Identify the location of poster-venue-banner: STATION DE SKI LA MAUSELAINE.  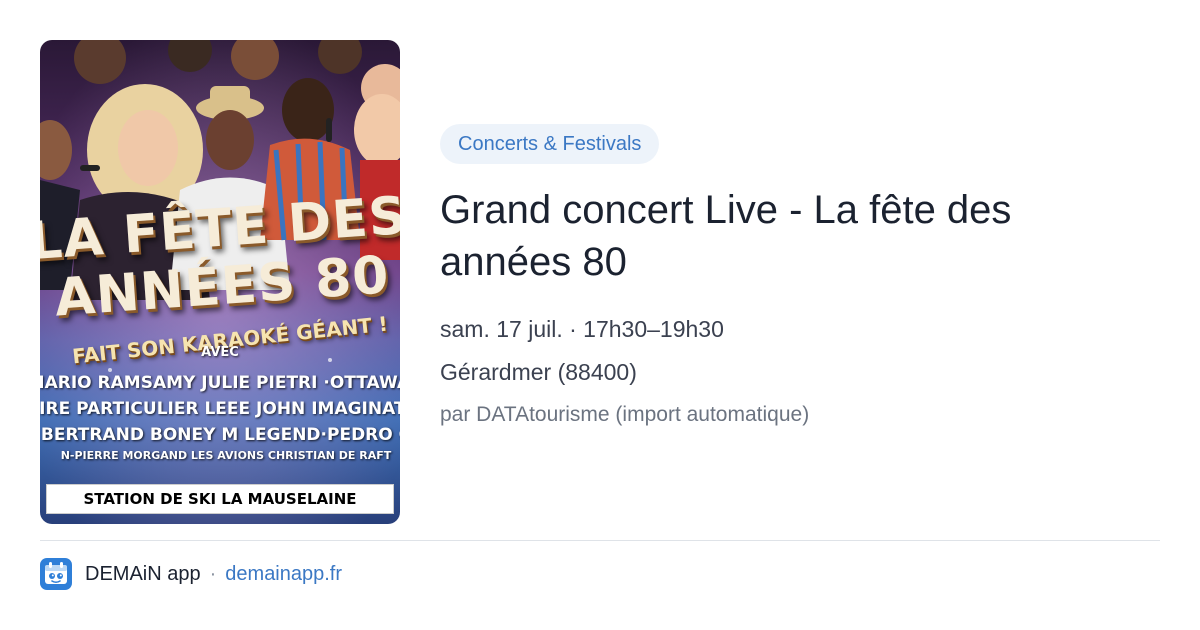
(220, 499).